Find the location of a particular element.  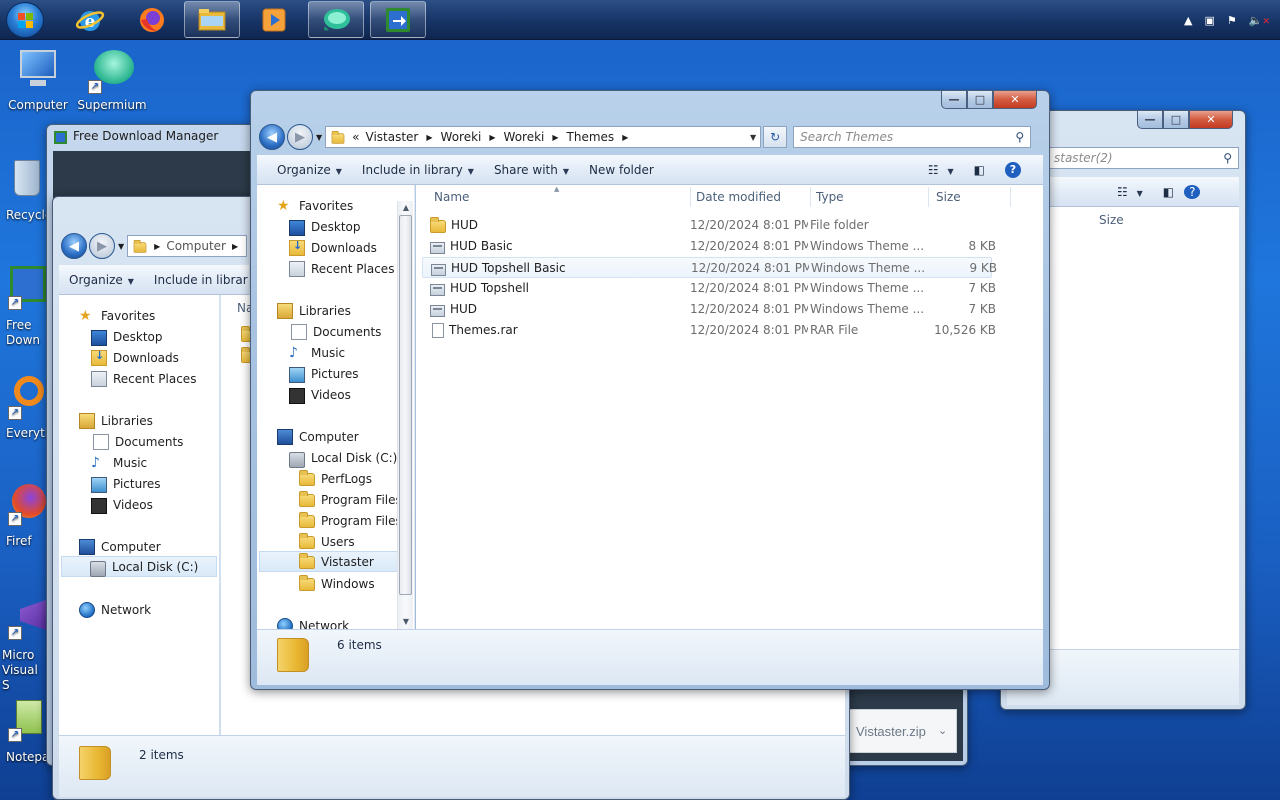

desktop-icon-visual-studio: ↗ Micro Visual S is located at coordinates (23, 644).